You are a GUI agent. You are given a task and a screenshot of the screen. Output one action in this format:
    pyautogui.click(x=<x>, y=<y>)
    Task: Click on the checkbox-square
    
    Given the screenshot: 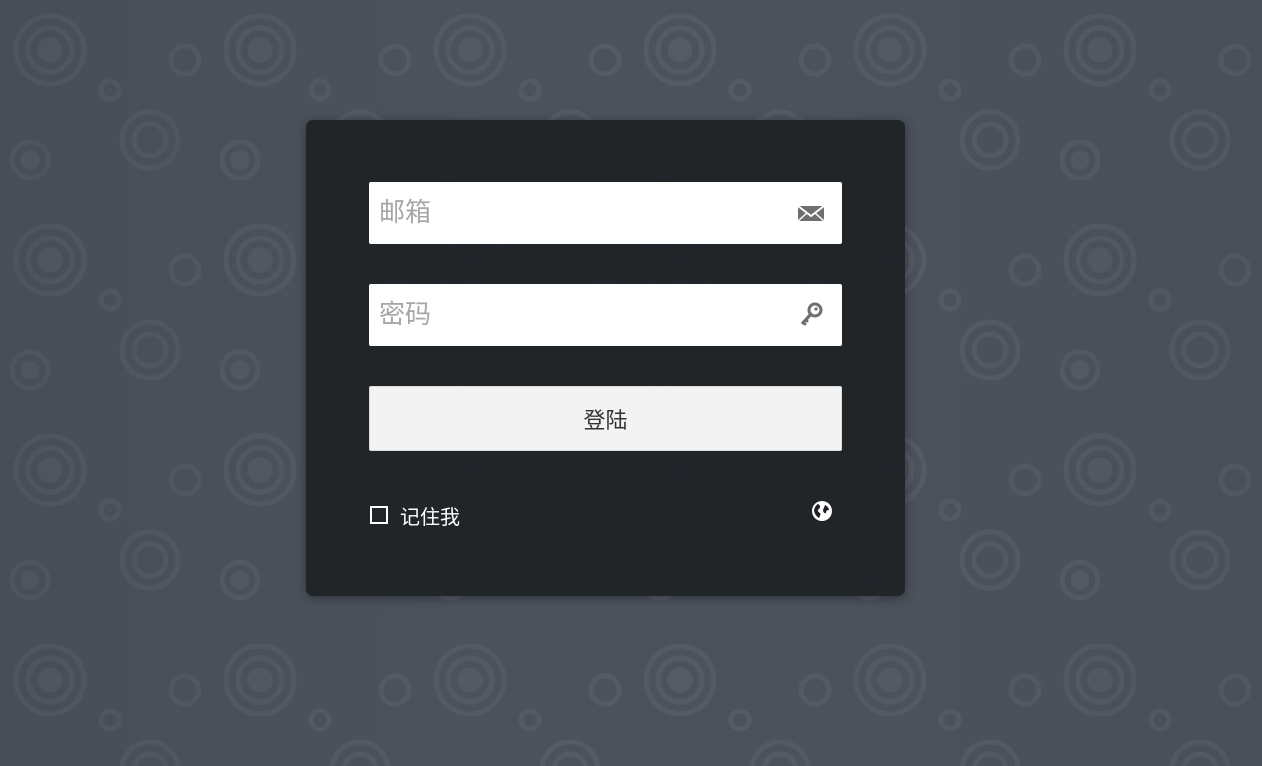 What is the action you would take?
    pyautogui.click(x=379, y=515)
    